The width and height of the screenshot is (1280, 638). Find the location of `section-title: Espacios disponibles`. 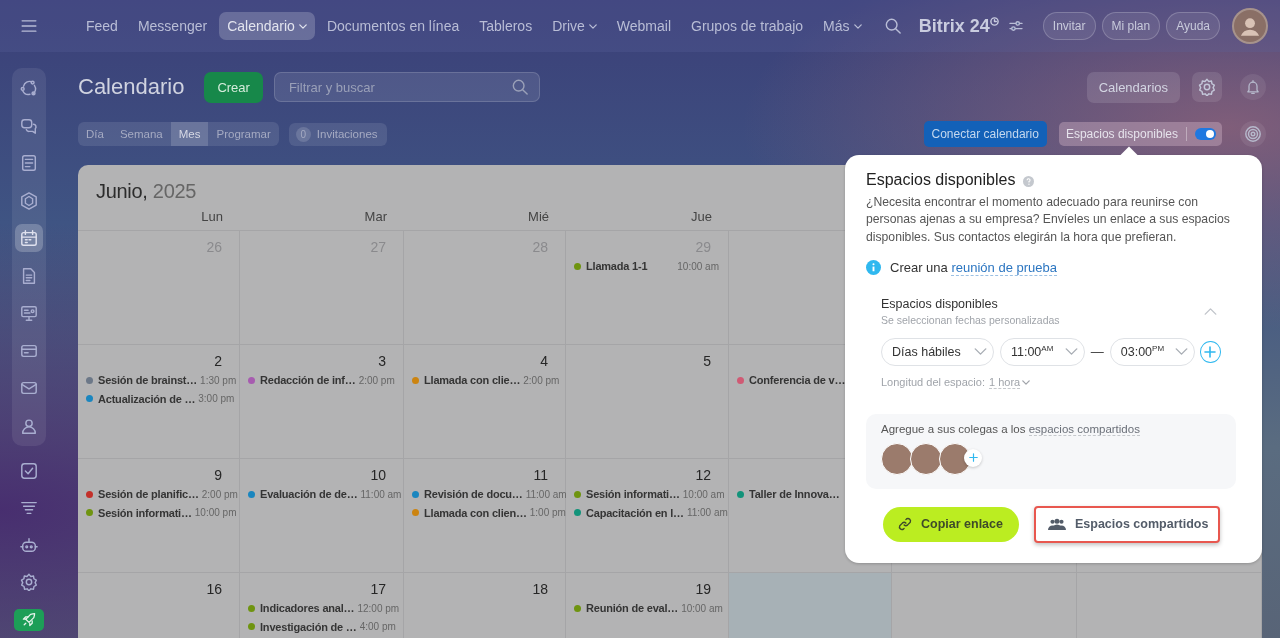

section-title: Espacios disponibles is located at coordinates (940, 303).